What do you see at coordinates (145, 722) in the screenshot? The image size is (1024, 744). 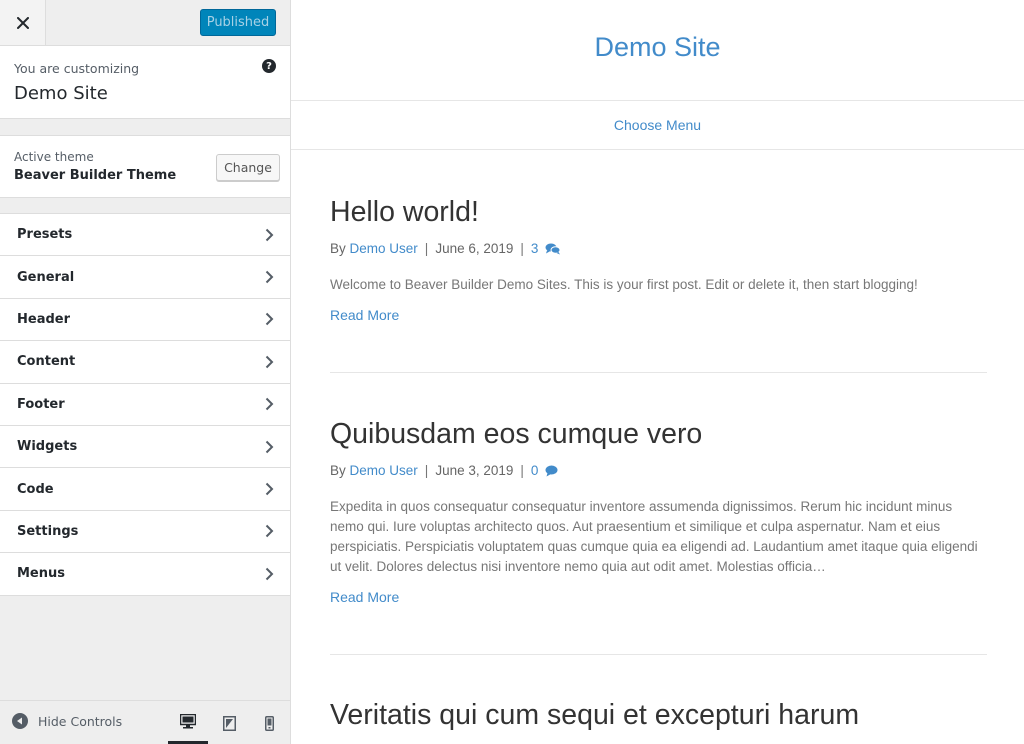 I see `customizer-footer: Hide Controls` at bounding box center [145, 722].